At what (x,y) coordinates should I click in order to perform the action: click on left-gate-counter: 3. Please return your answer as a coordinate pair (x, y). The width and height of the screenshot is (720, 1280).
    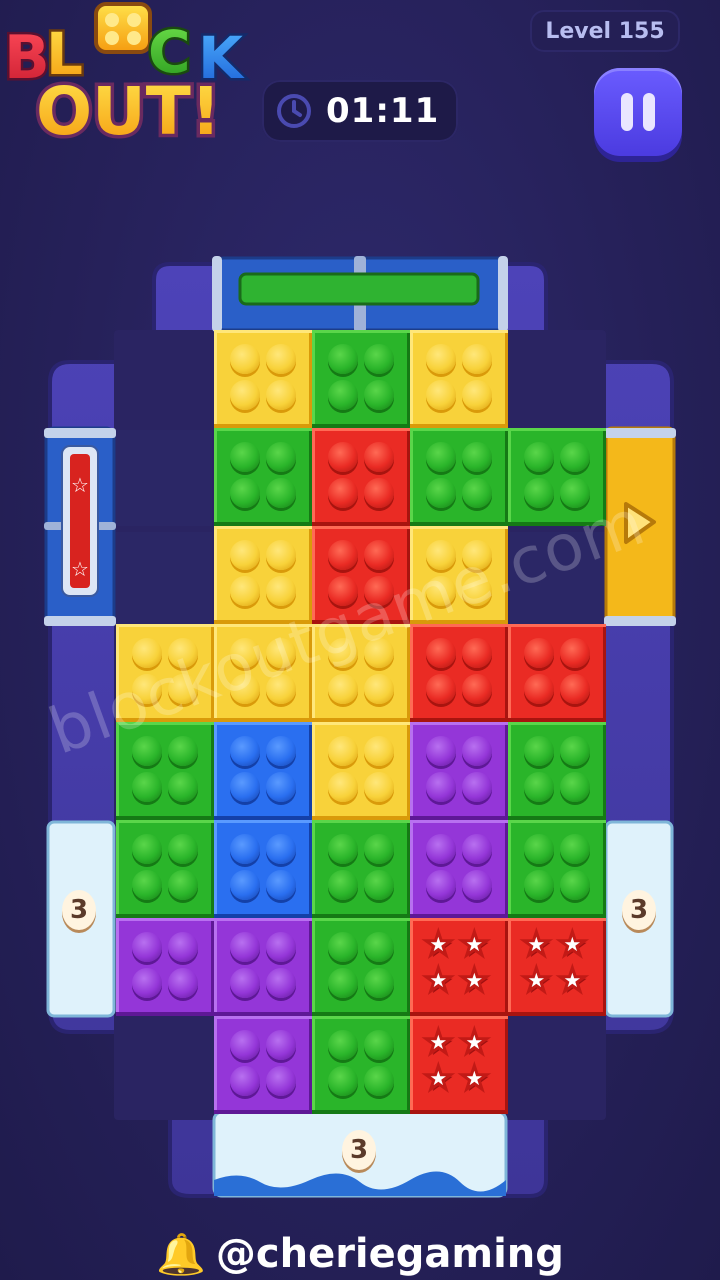
    Looking at the image, I should click on (79, 910).